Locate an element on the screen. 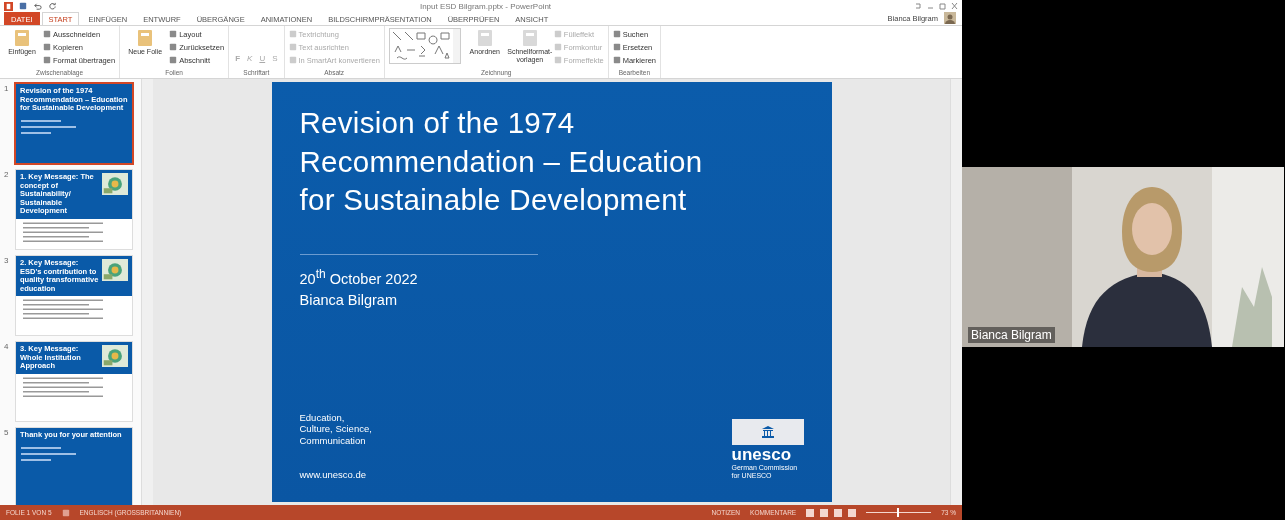 The width and height of the screenshot is (1285, 520). redo-icon is located at coordinates (52, 6).